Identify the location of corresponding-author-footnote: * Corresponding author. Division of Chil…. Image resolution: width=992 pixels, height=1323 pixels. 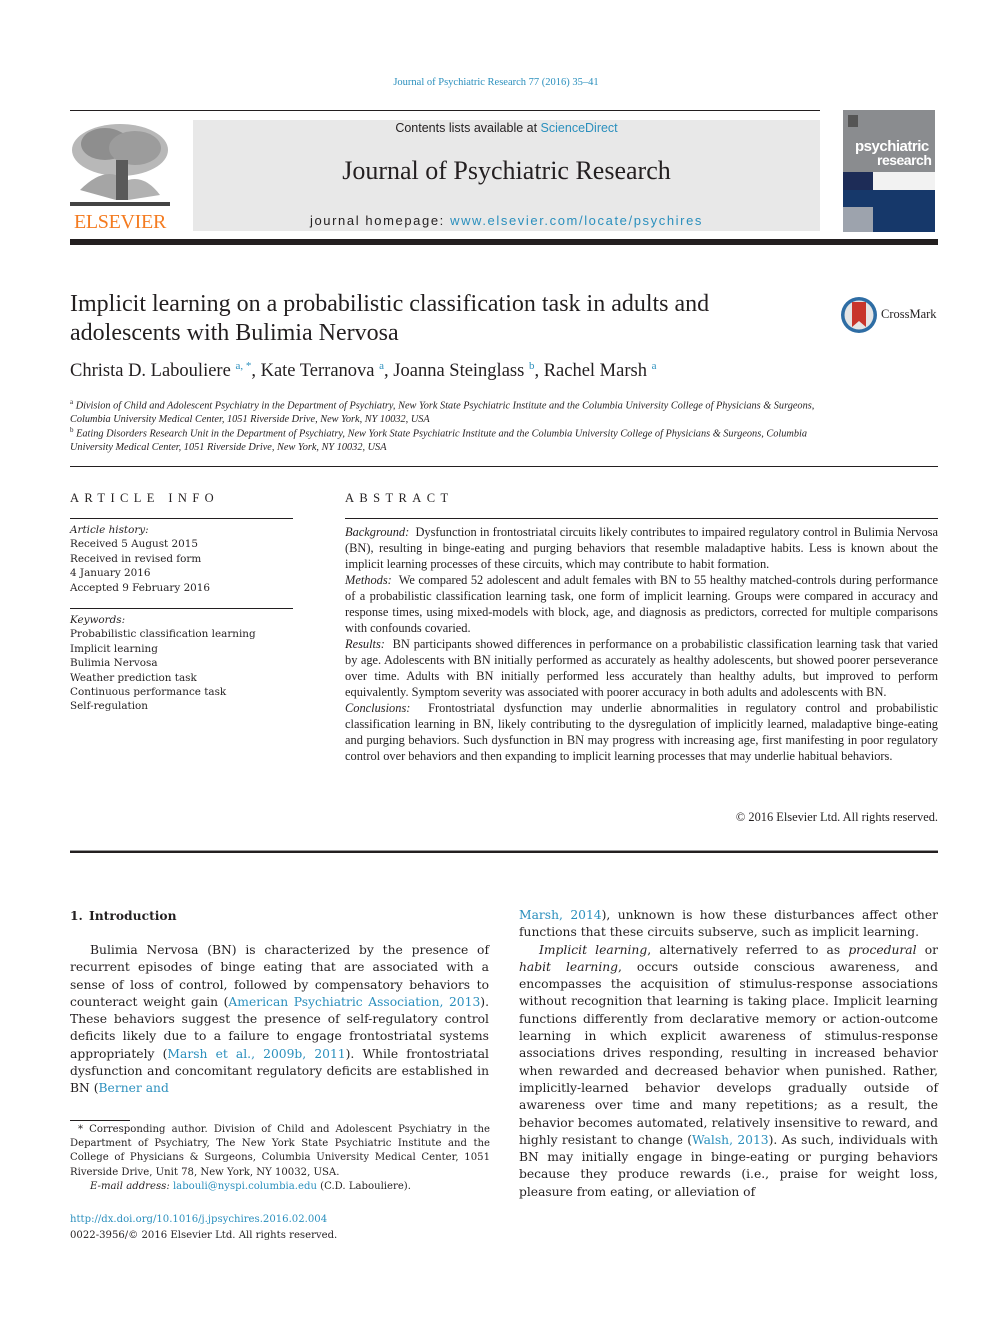
(280, 1158).